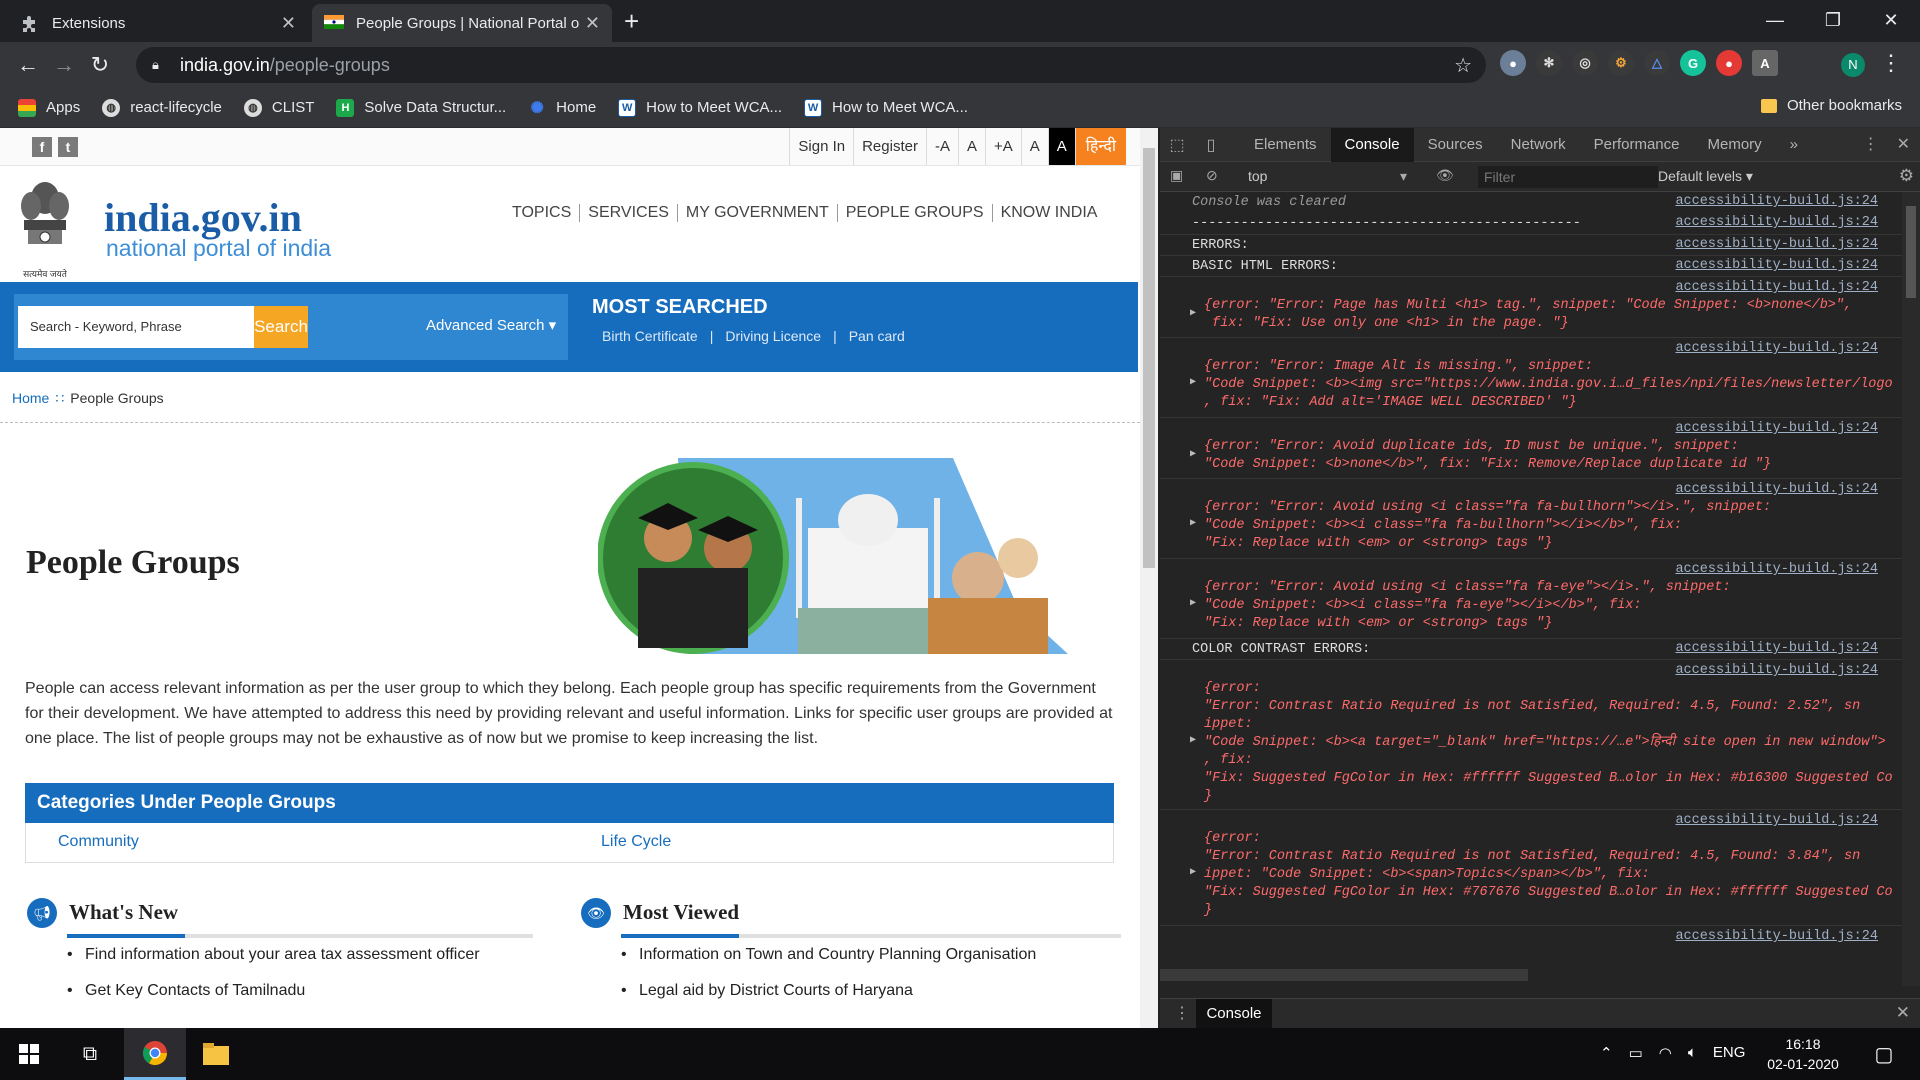 The width and height of the screenshot is (1920, 1080). I want to click on tab-memory: Memory, so click(1735, 145).